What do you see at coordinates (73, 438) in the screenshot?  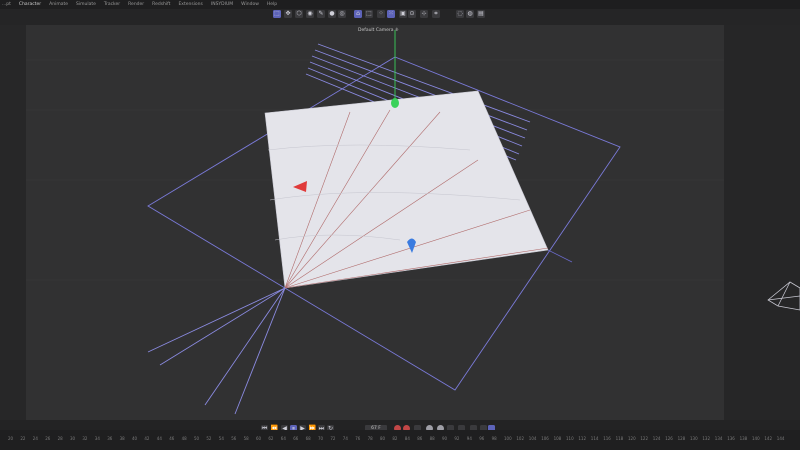 I see `ruler-tick-label: 30` at bounding box center [73, 438].